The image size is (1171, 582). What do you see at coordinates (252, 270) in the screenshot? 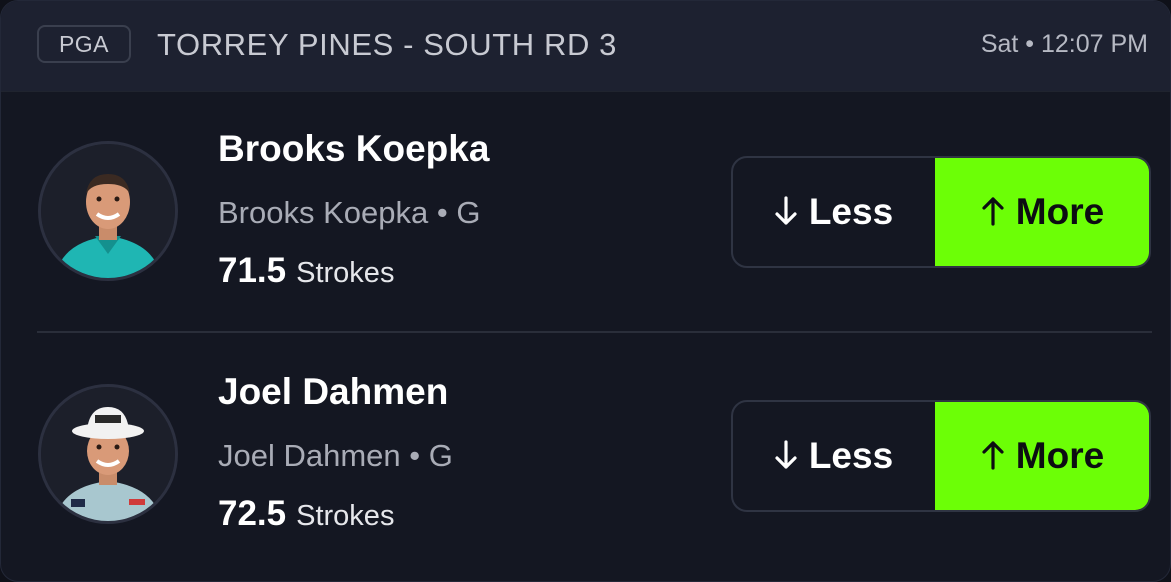
I see `line-value: 71.5` at bounding box center [252, 270].